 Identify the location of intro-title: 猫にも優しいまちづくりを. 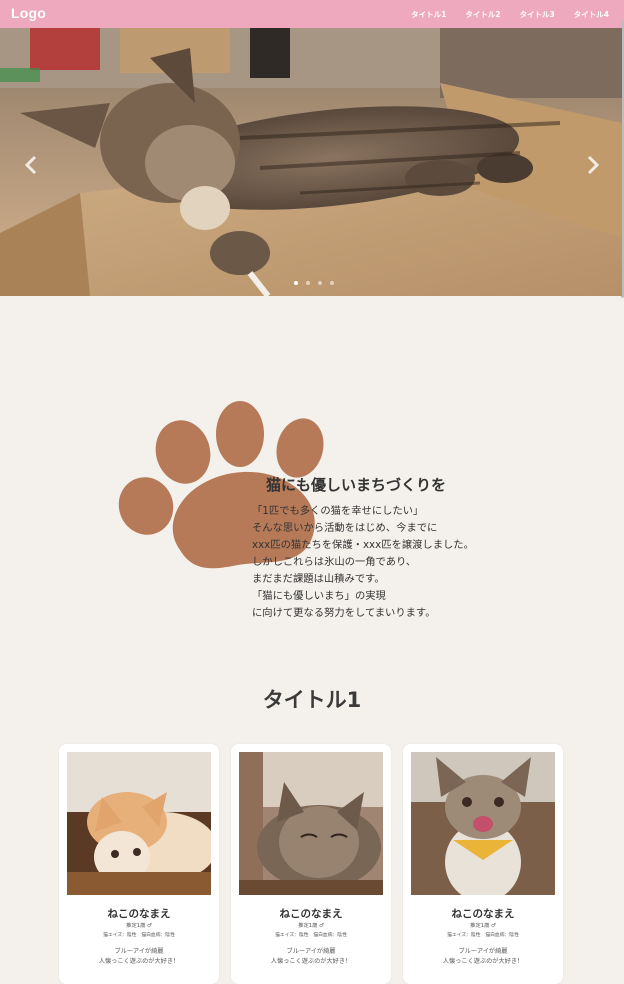
(356, 485).